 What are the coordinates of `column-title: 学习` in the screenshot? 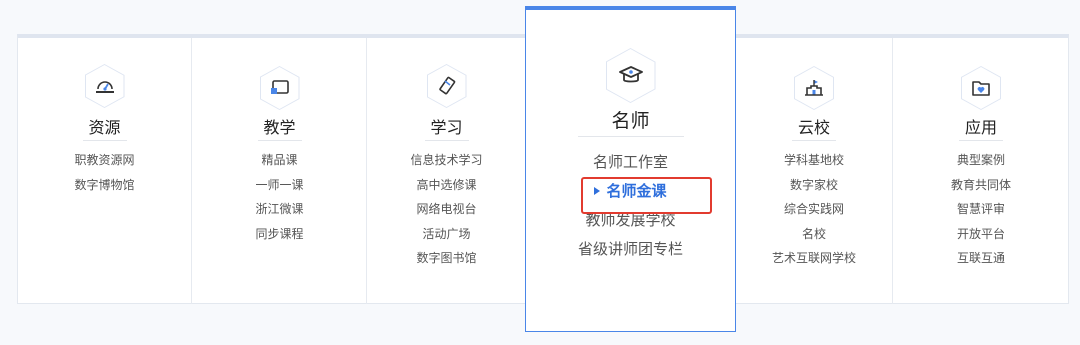 It's located at (446, 126).